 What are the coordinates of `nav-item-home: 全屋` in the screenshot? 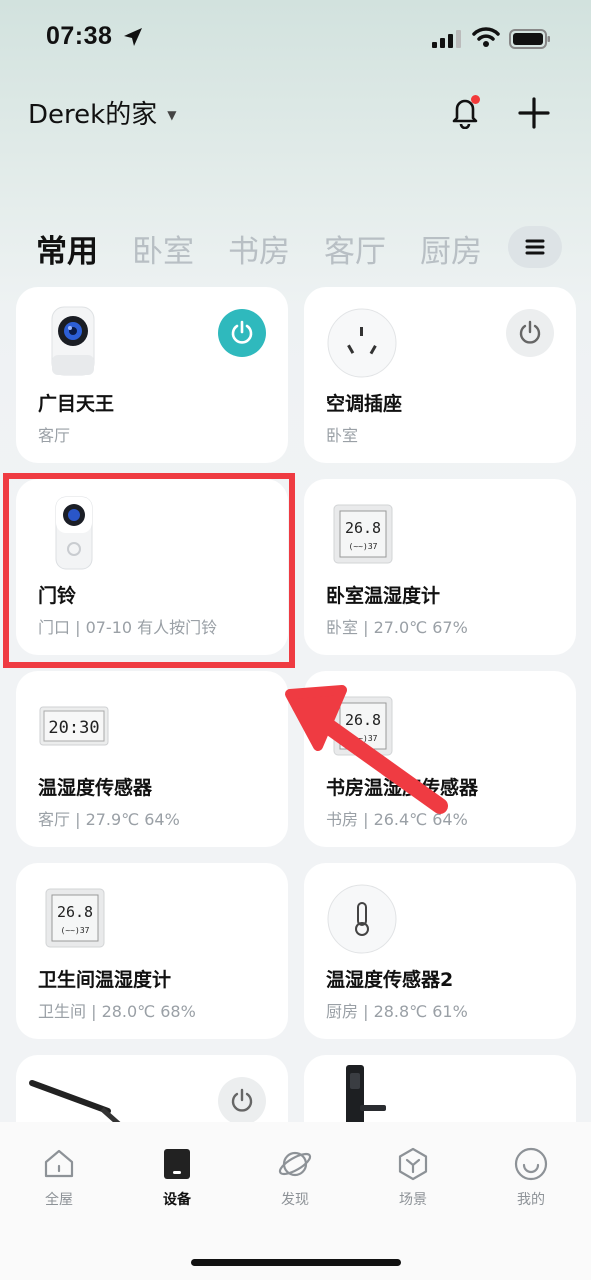 It's located at (59, 1177).